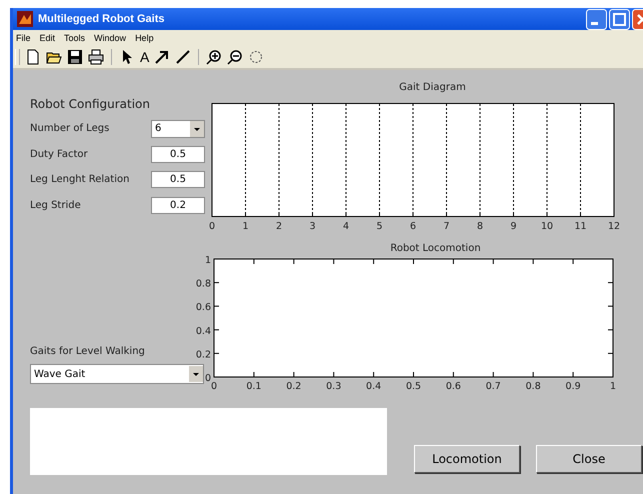 The height and width of the screenshot is (494, 643). Describe the element at coordinates (254, 386) in the screenshot. I see `tick-label: 0.1` at that location.